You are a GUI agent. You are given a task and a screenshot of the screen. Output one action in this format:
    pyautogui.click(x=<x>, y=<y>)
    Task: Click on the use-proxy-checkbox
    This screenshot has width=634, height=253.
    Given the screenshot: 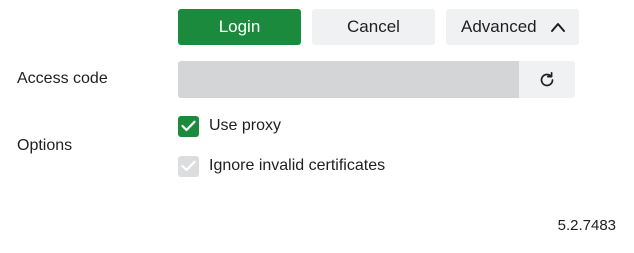 What is the action you would take?
    pyautogui.click(x=188, y=126)
    